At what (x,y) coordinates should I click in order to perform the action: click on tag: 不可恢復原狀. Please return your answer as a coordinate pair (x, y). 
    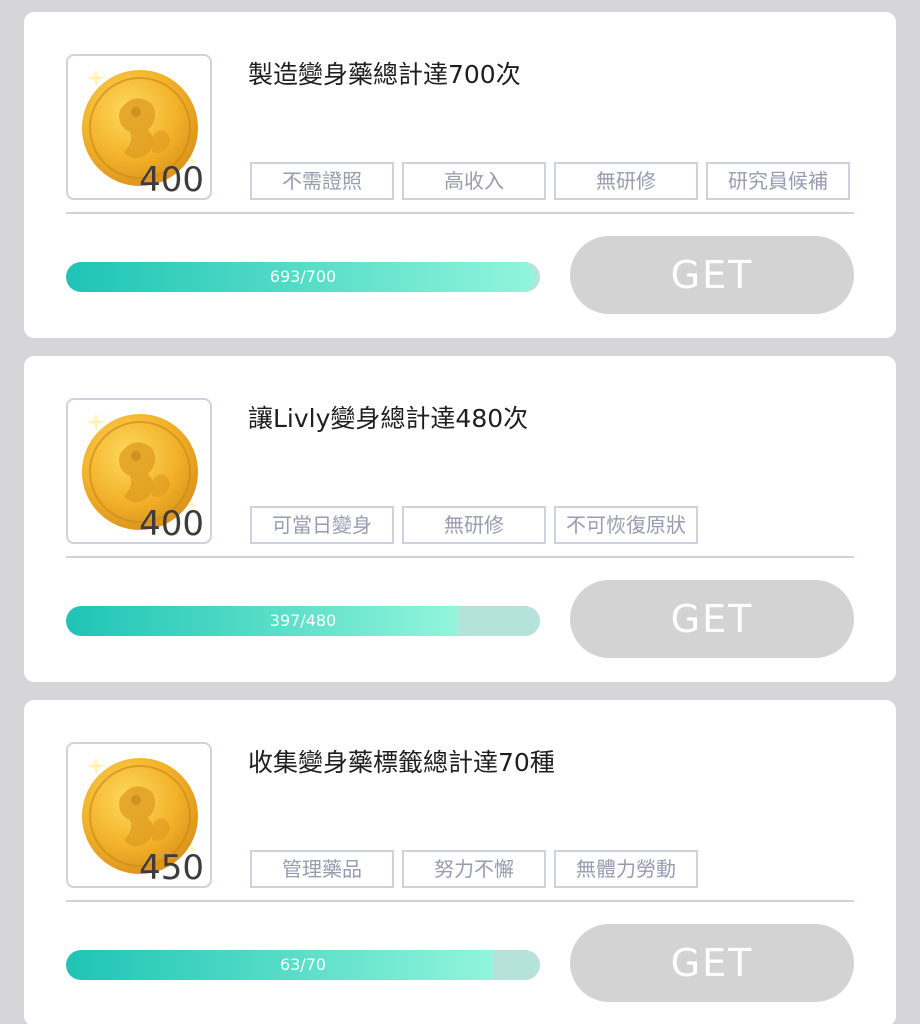
    Looking at the image, I should click on (626, 525).